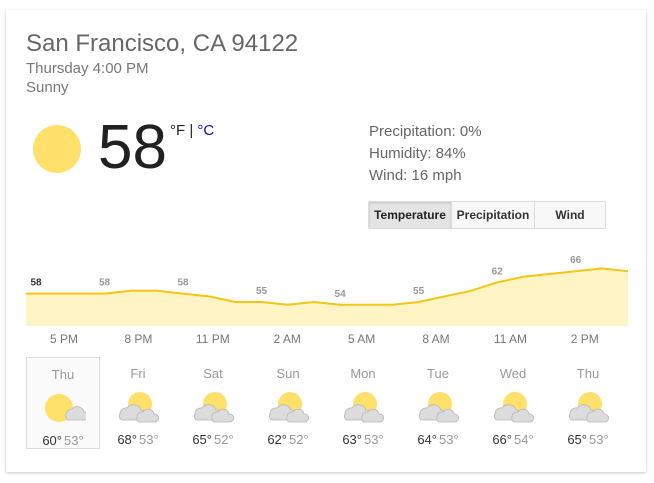  I want to click on high-temp: 62°, so click(277, 439).